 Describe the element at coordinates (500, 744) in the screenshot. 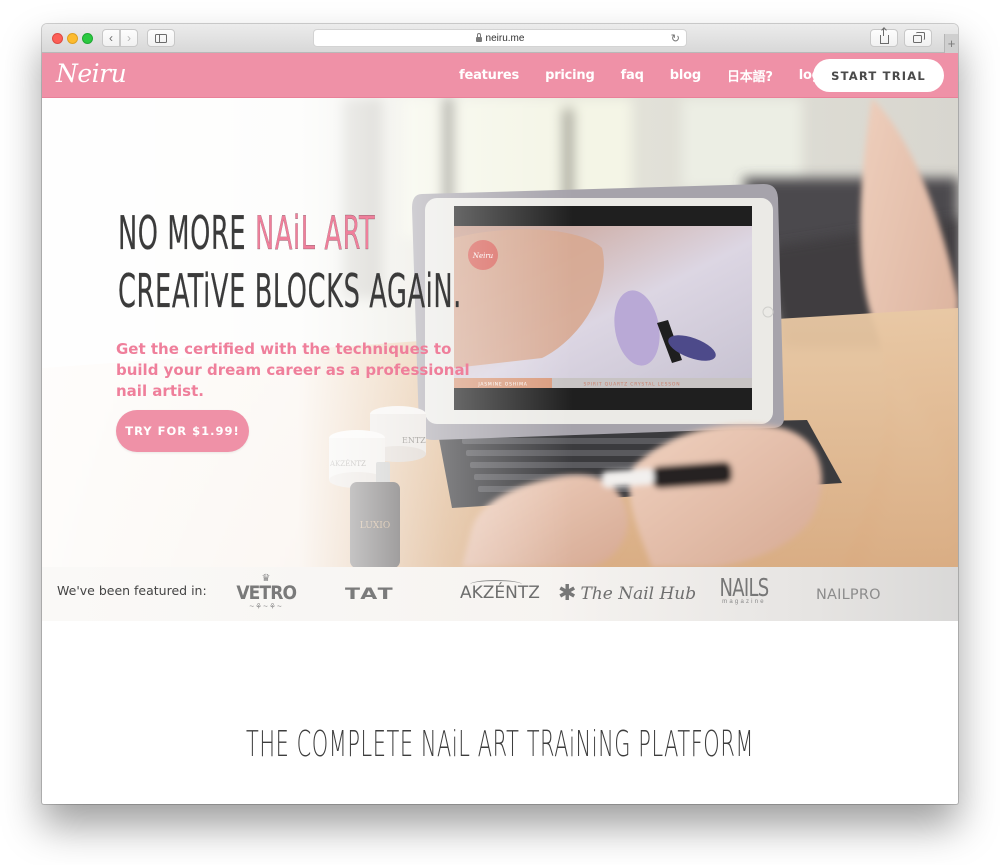

I see `section-title: THE COMPLETE NAiL ART TRAiNiNG PLATFORM` at that location.